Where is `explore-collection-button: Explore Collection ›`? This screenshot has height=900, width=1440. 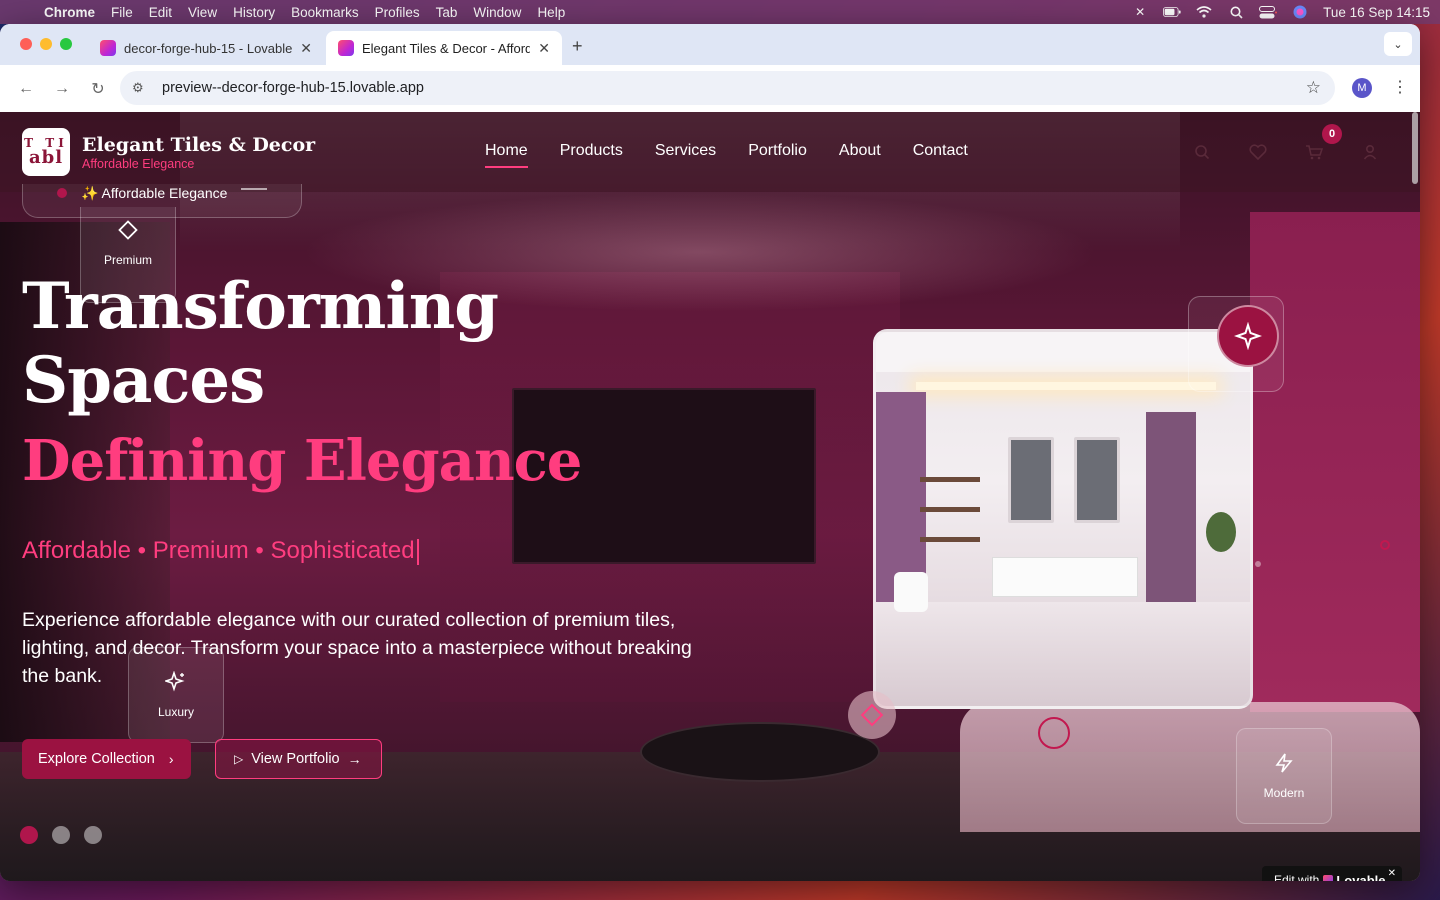
explore-collection-button: Explore Collection › is located at coordinates (106, 759).